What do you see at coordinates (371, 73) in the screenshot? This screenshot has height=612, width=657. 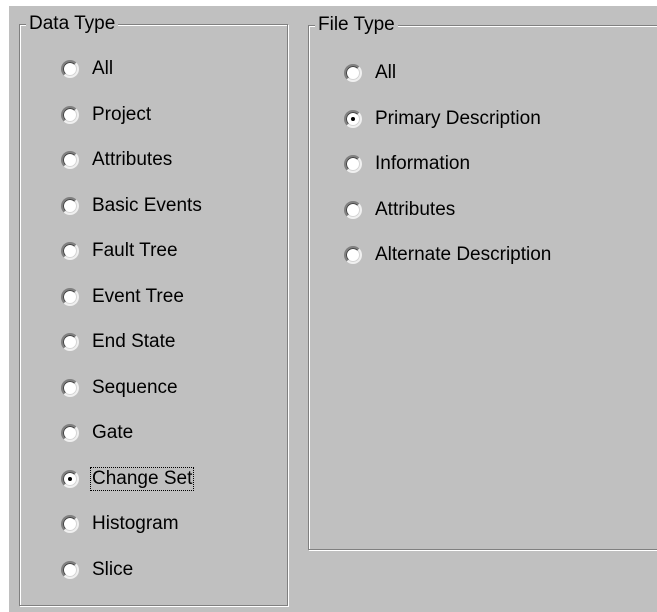 I see `file-type-option-all: All` at bounding box center [371, 73].